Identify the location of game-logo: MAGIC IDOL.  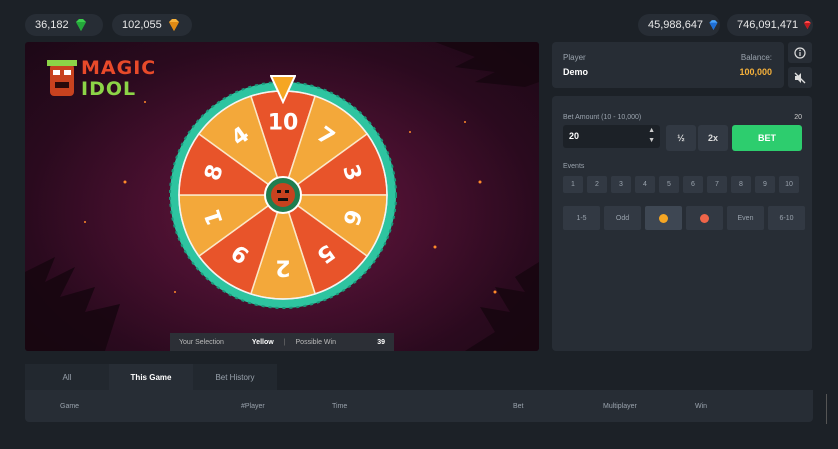
(118, 79).